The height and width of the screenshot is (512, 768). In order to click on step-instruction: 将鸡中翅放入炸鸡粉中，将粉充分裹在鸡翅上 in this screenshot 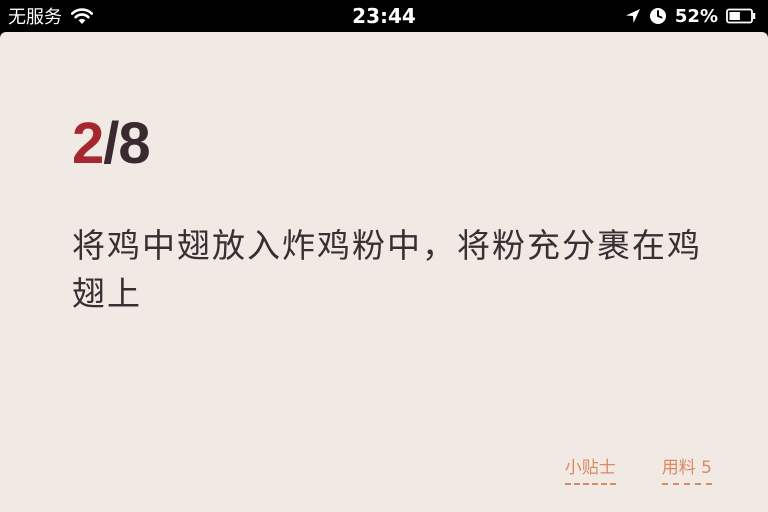, I will do `click(387, 269)`.